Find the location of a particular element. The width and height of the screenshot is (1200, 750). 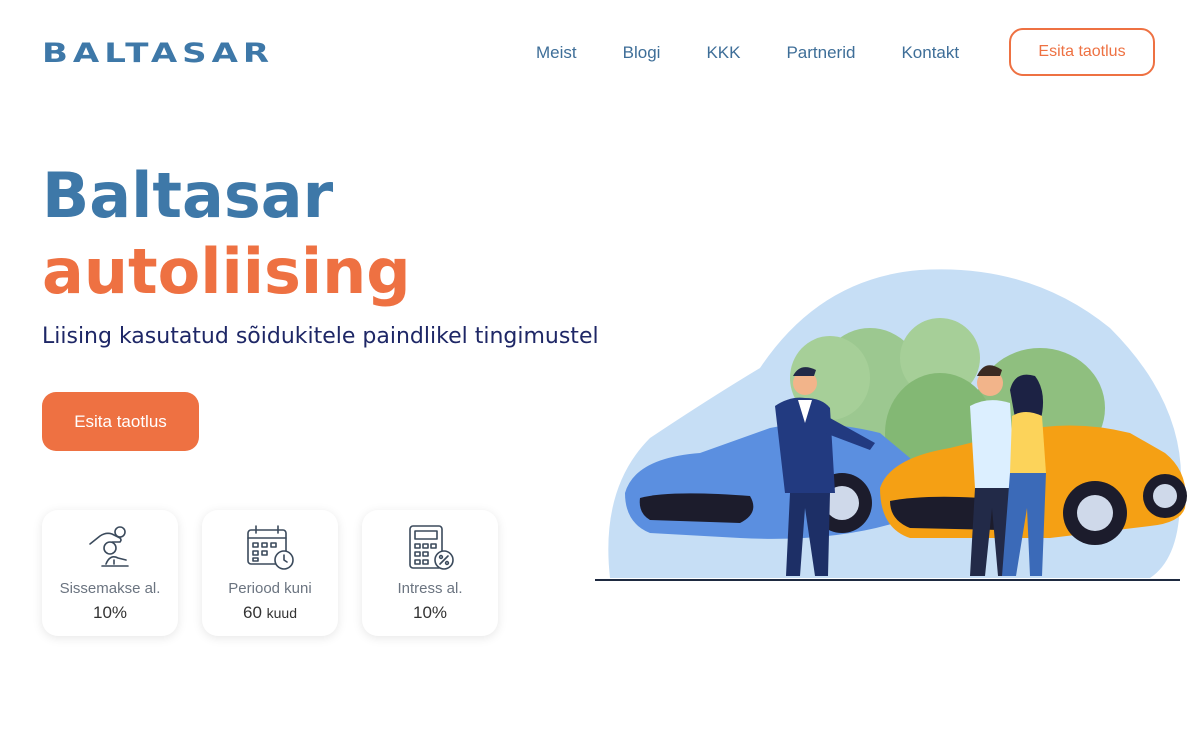

nav-apply-button: Esita taotlus is located at coordinates (1082, 52).